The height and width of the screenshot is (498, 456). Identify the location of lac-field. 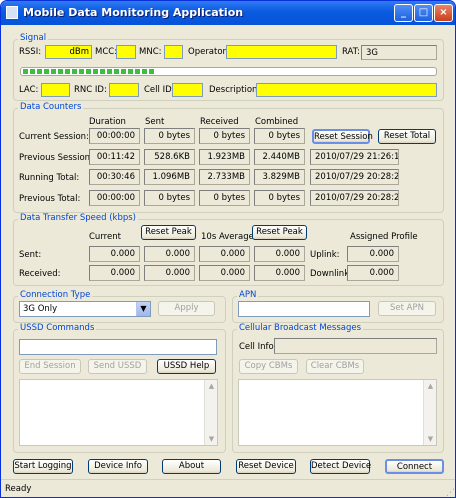
(55, 90).